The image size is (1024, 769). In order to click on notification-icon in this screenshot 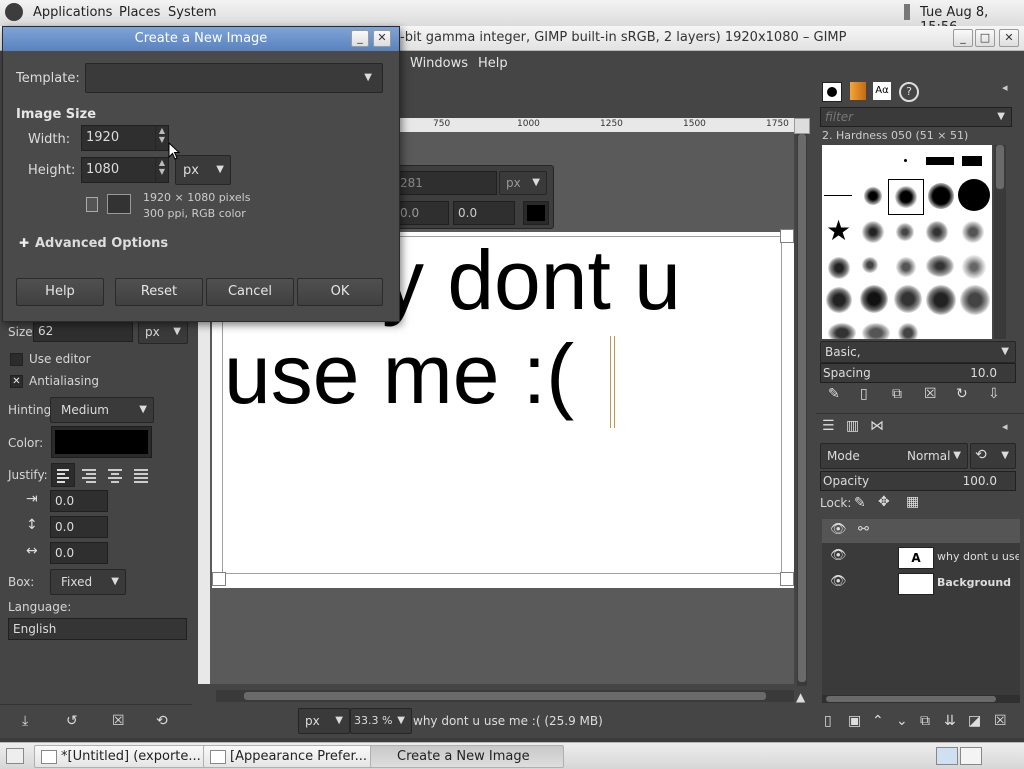, I will do `click(907, 12)`.